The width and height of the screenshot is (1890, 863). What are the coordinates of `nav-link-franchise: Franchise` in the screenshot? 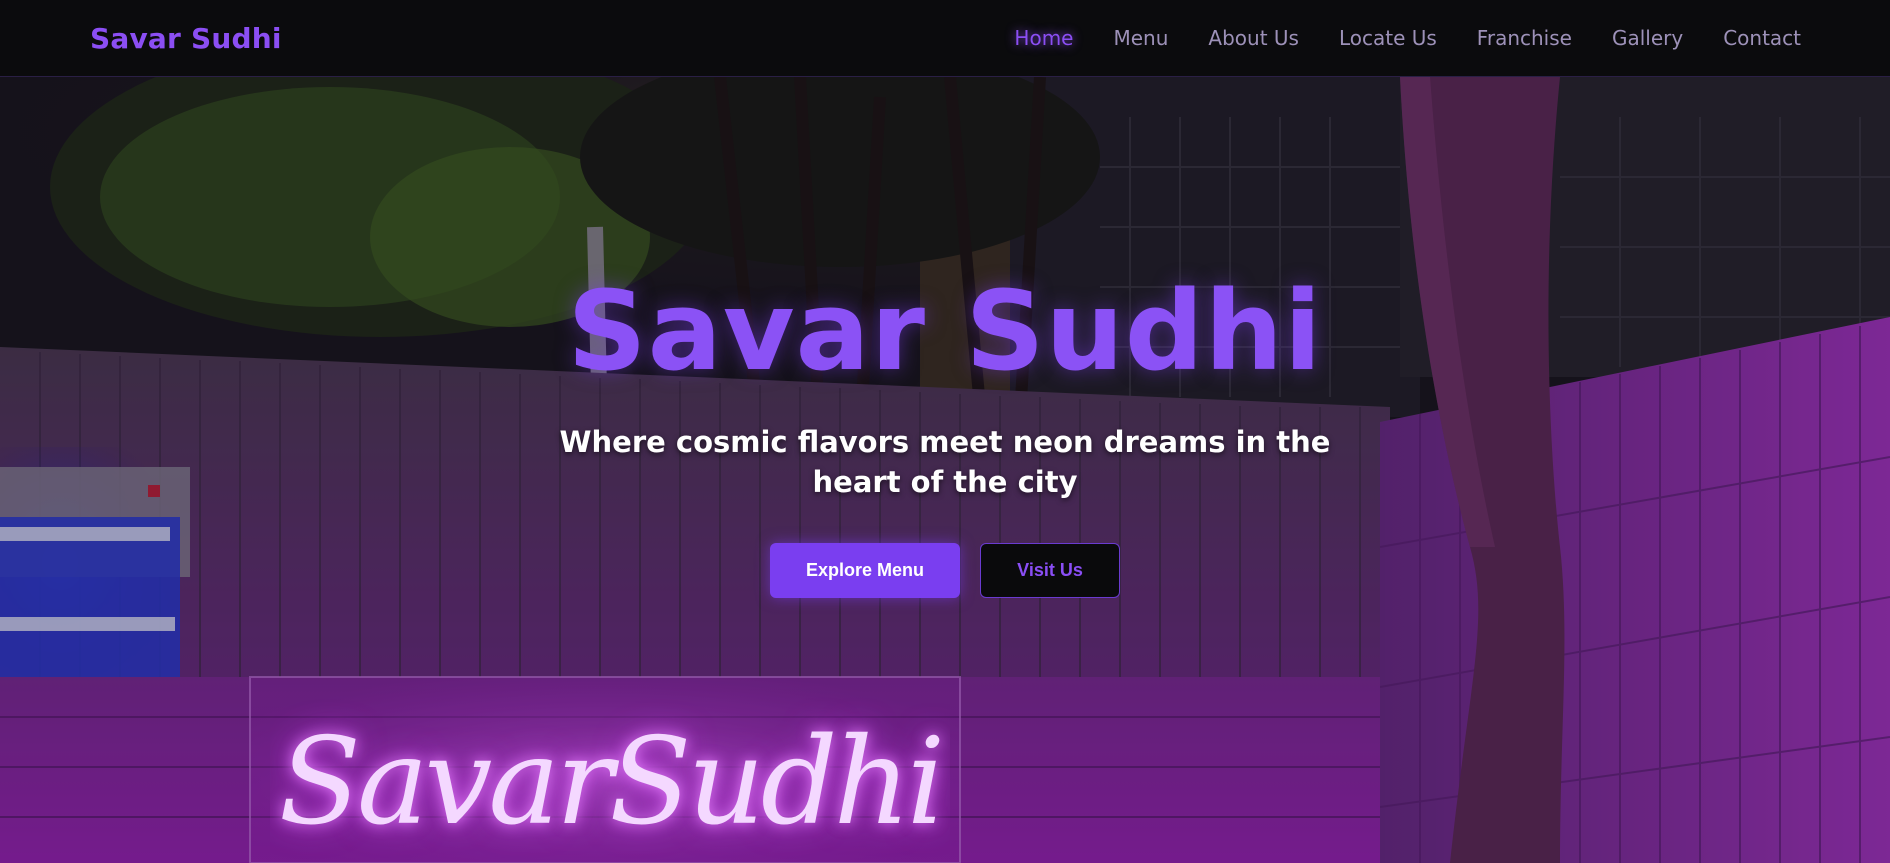 It's located at (1524, 38).